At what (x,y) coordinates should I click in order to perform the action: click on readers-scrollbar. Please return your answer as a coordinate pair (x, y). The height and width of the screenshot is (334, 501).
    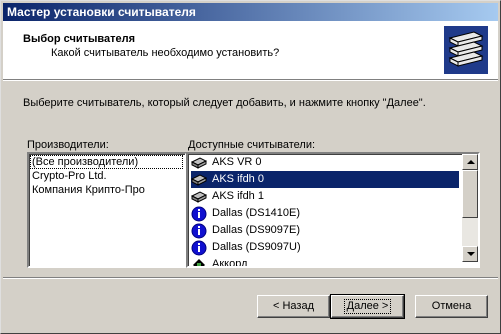
    Looking at the image, I should click on (470, 208).